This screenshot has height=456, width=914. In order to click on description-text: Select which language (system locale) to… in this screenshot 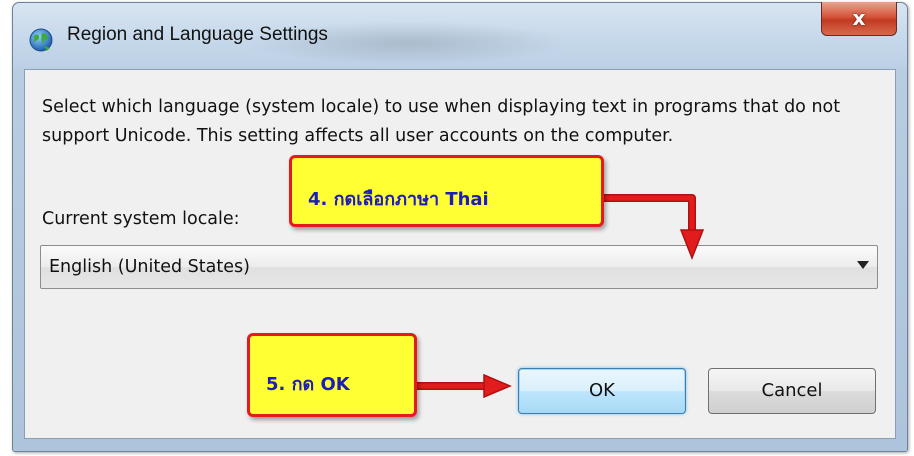, I will do `click(441, 121)`.